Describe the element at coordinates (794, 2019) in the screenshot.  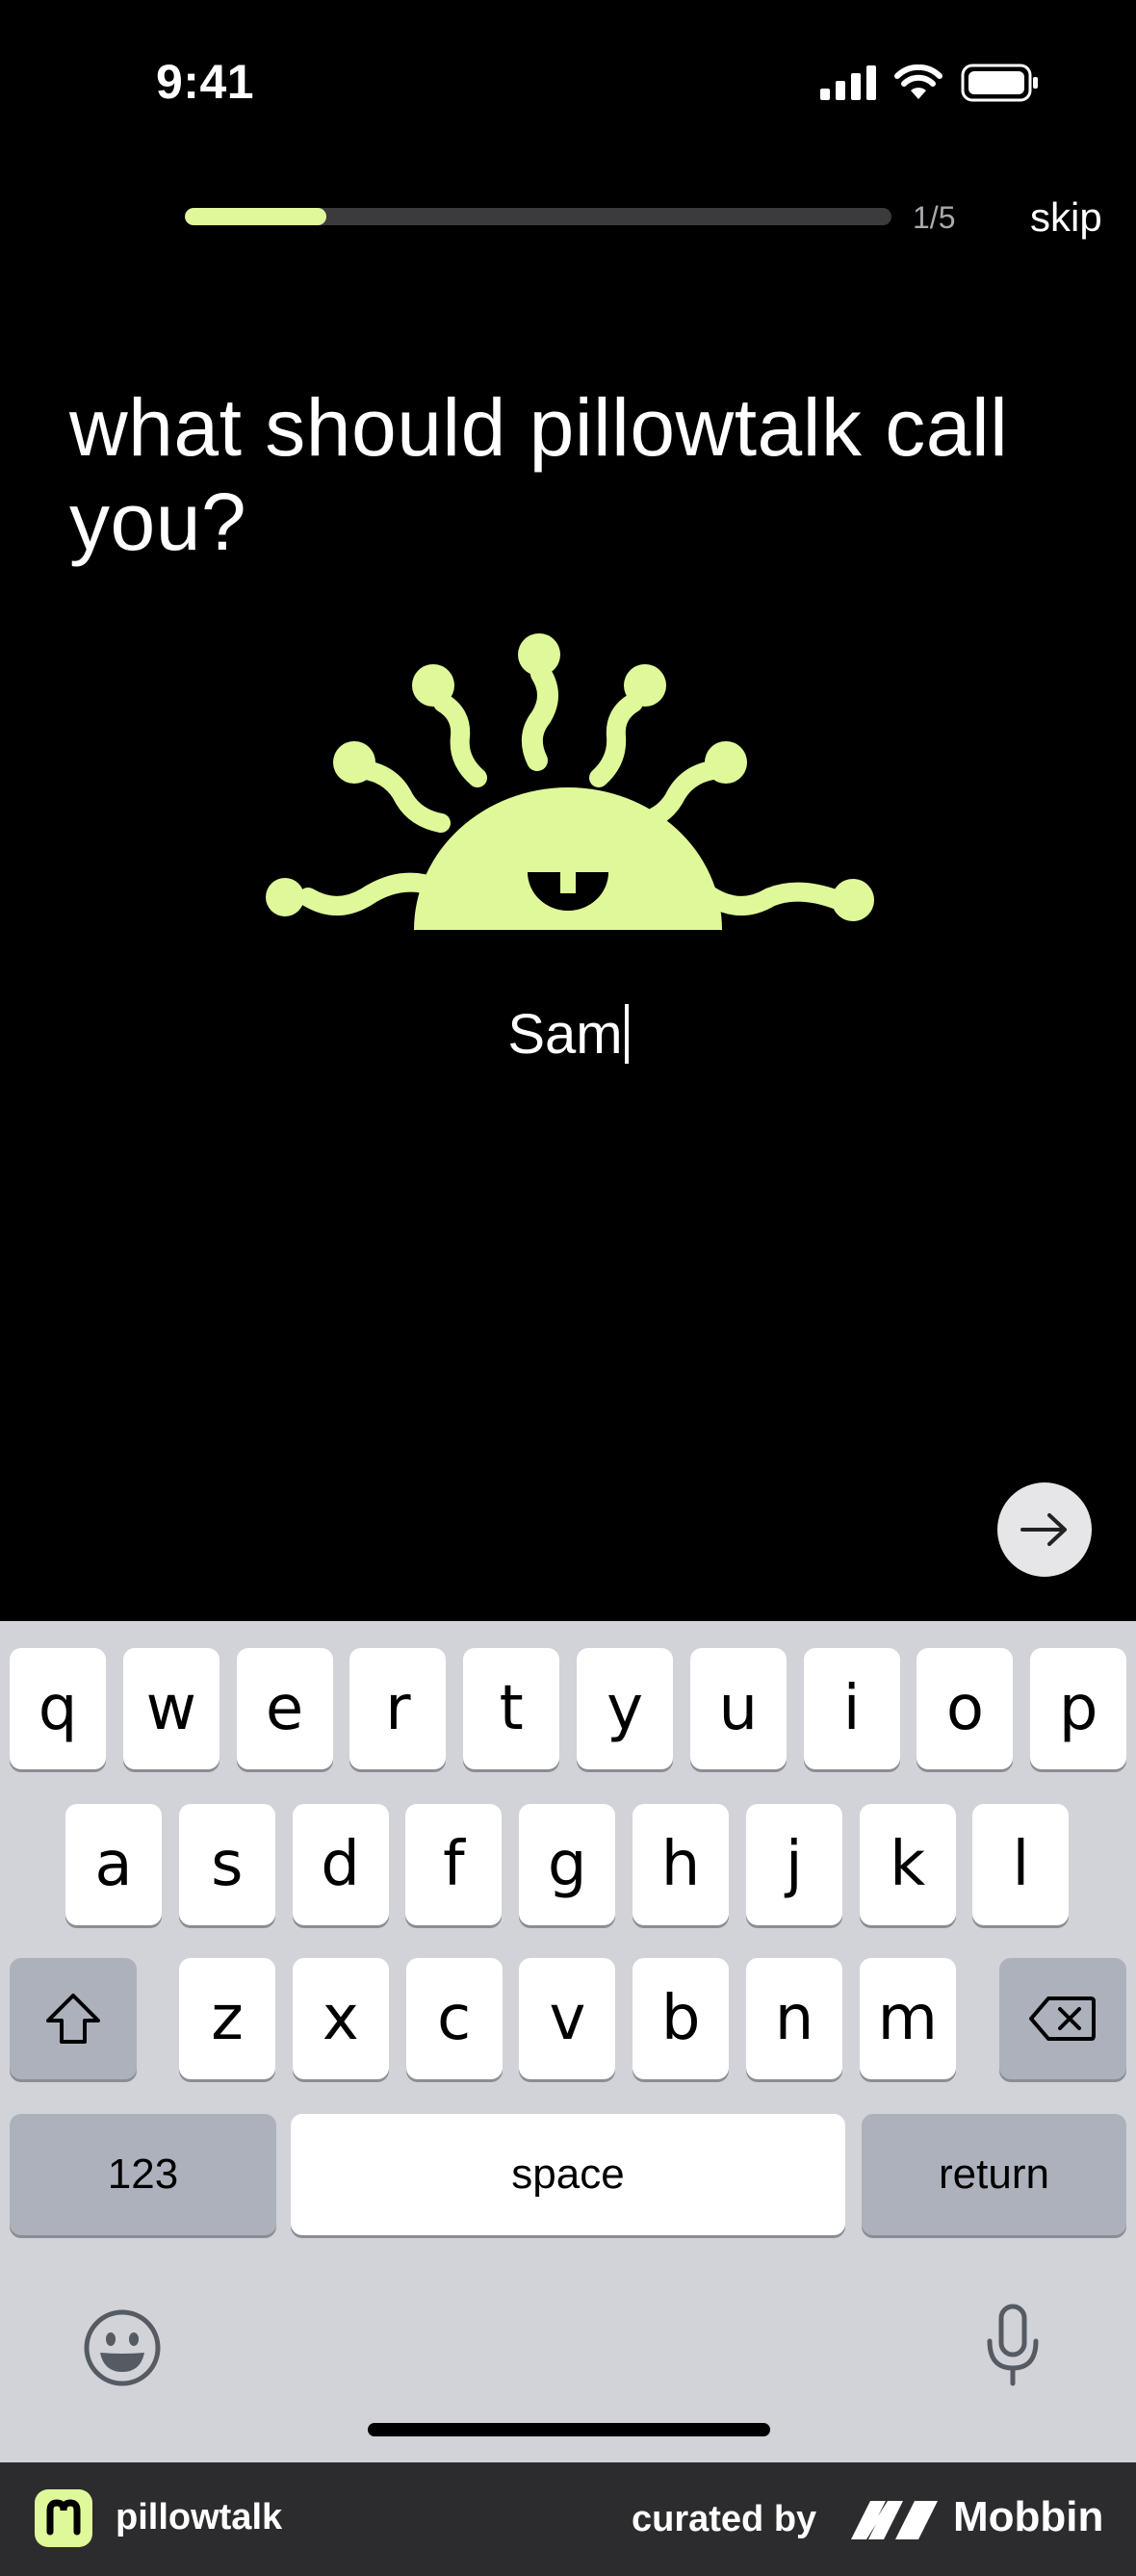
I see `key-n: n` at that location.